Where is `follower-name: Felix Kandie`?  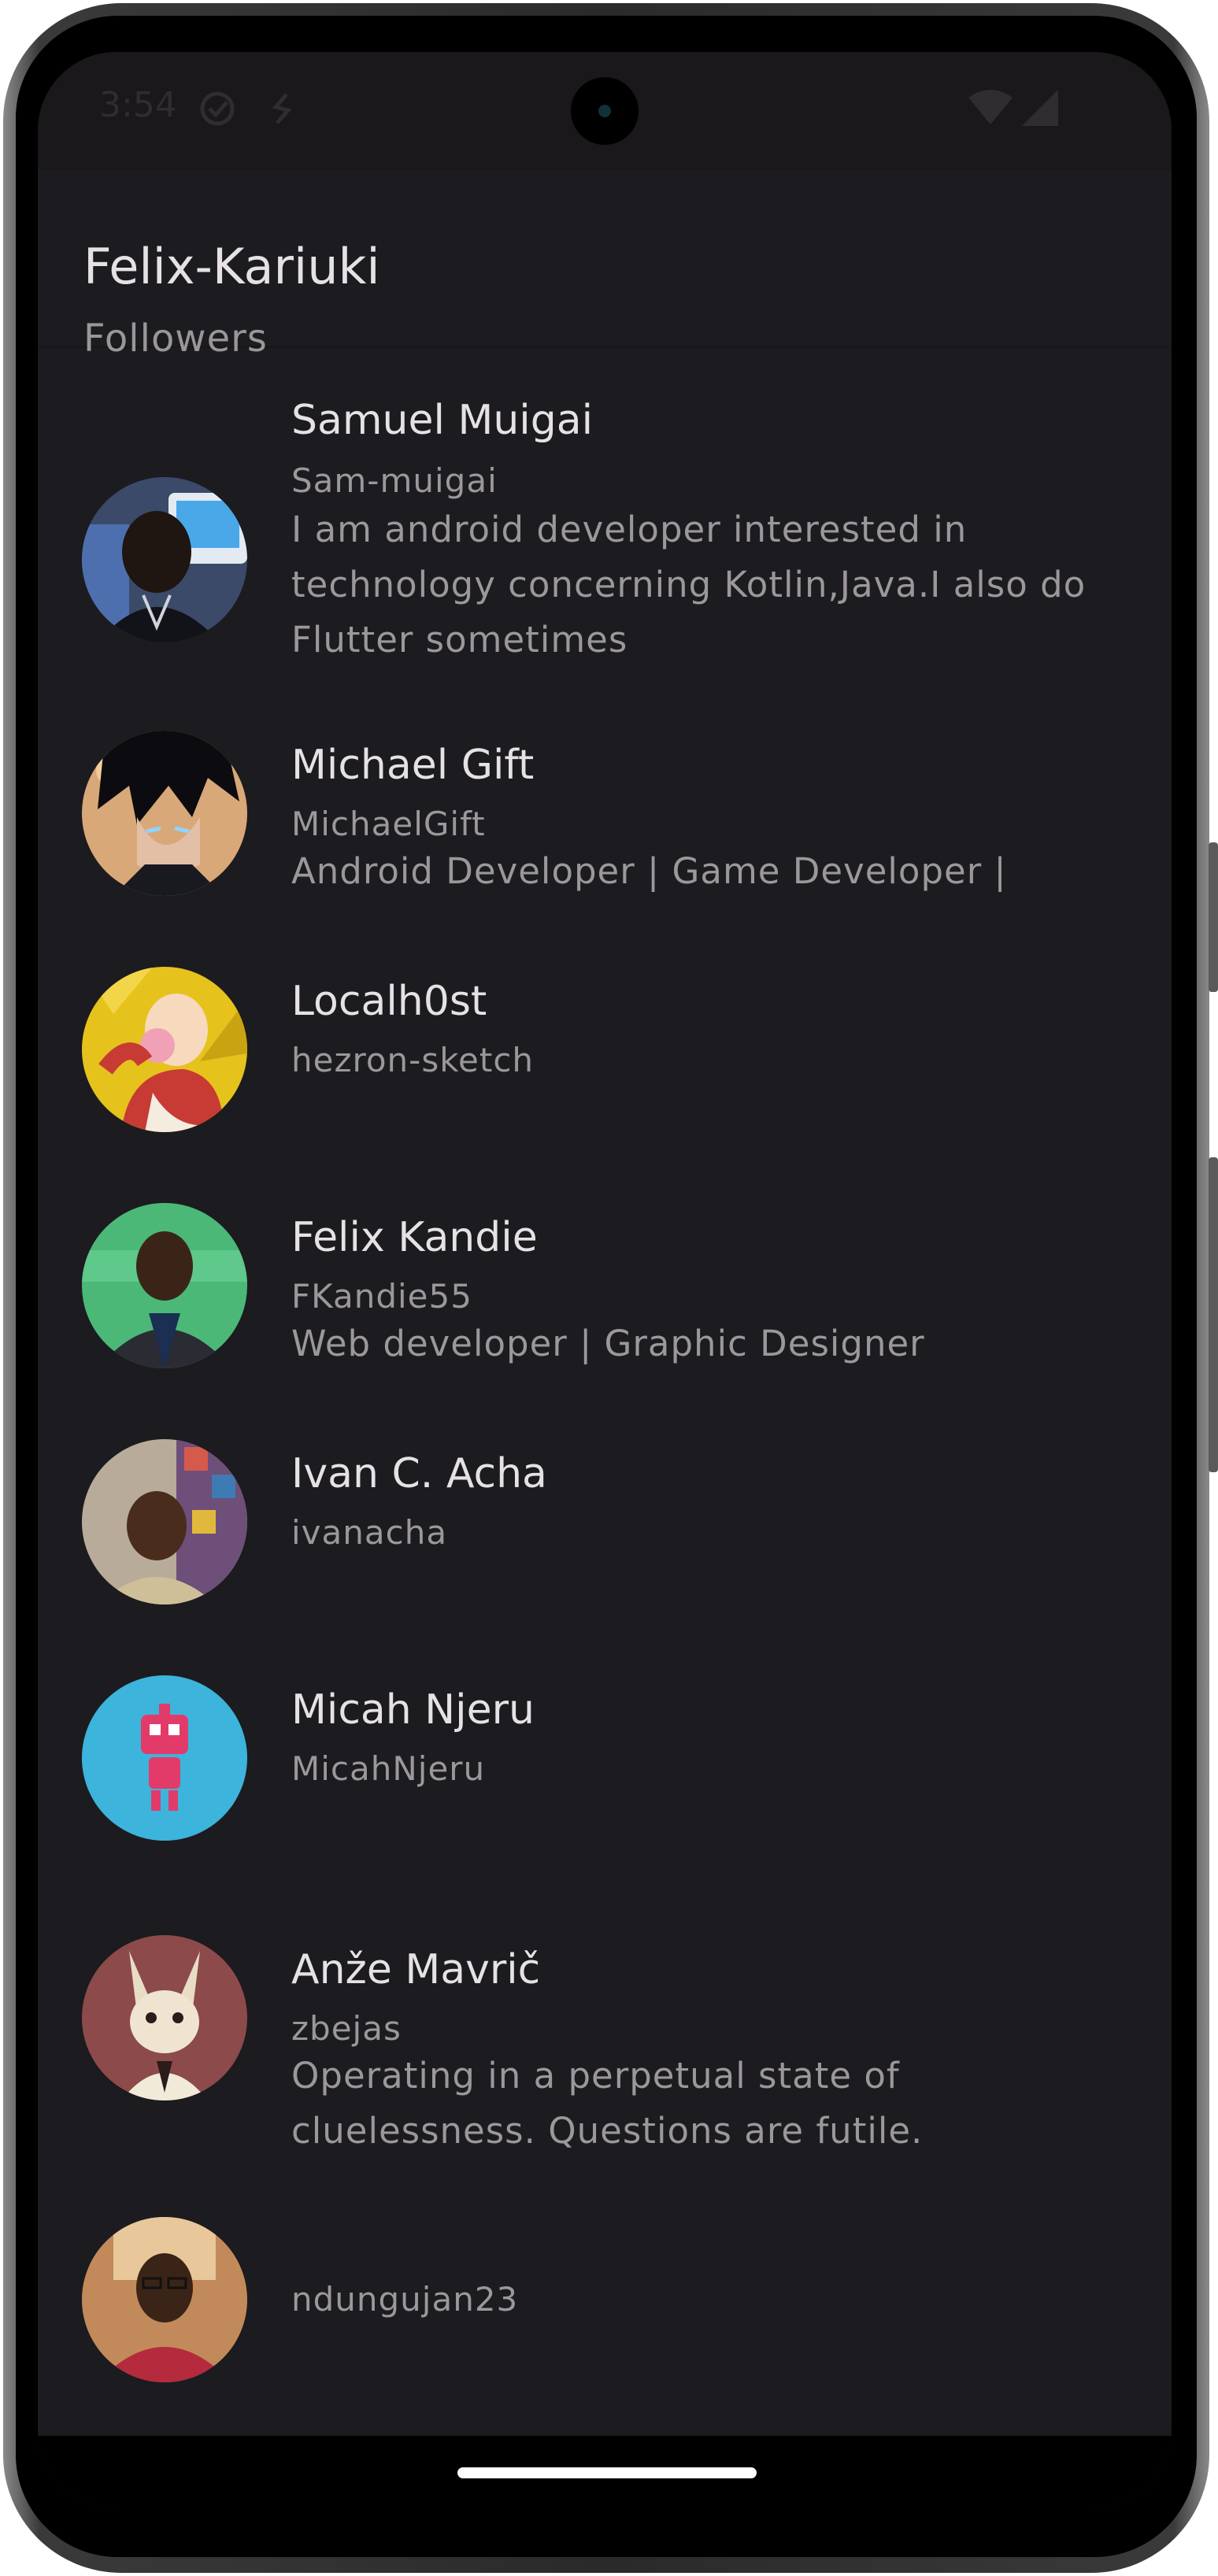
follower-name: Felix Kandie is located at coordinates (414, 1237).